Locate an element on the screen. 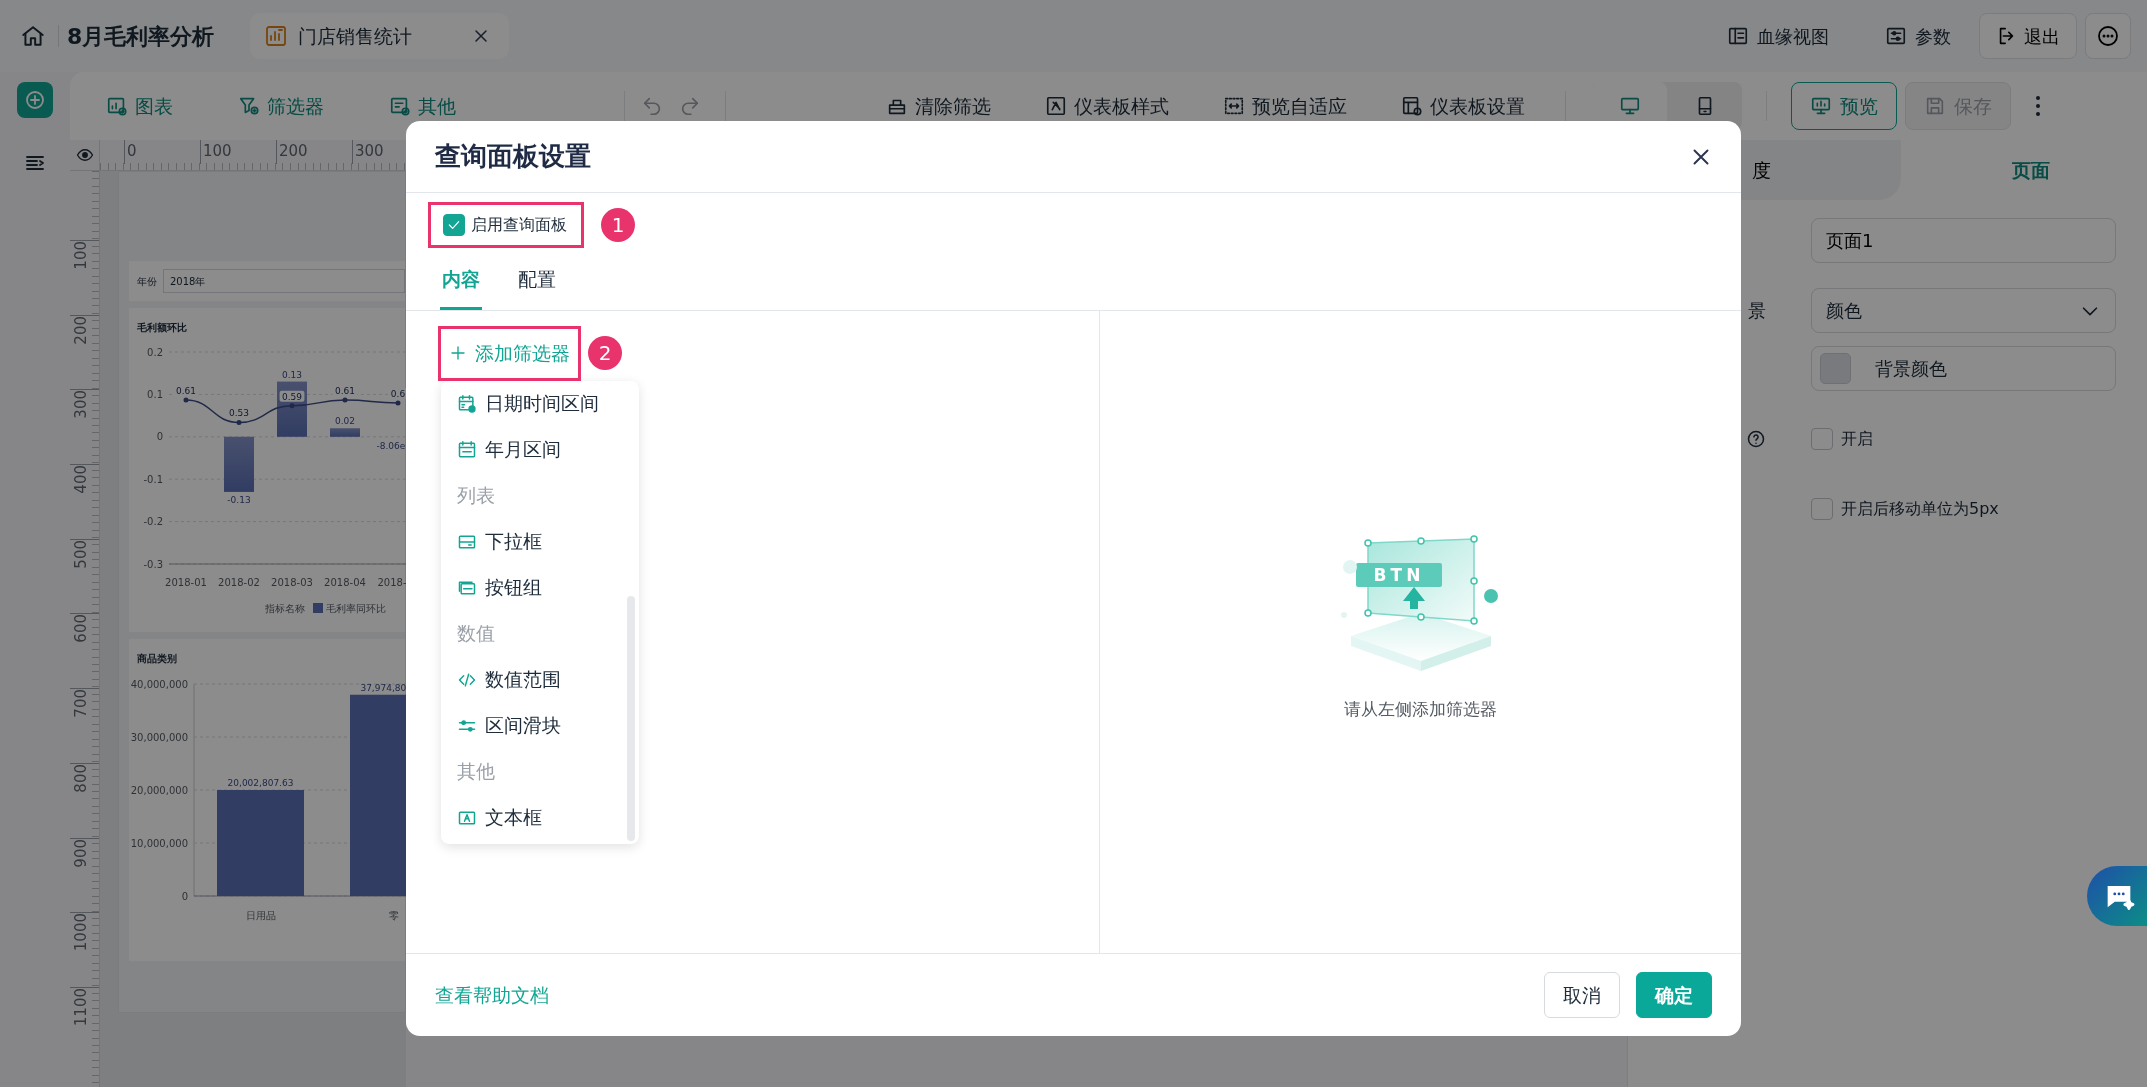 The image size is (2147, 1087). ruler-label: 900 is located at coordinates (81, 853).